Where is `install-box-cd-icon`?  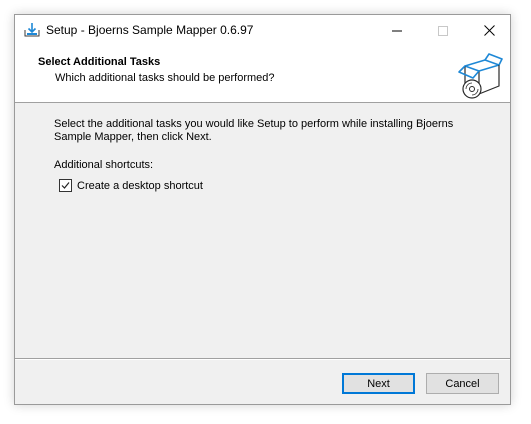
install-box-cd-icon is located at coordinates (479, 76).